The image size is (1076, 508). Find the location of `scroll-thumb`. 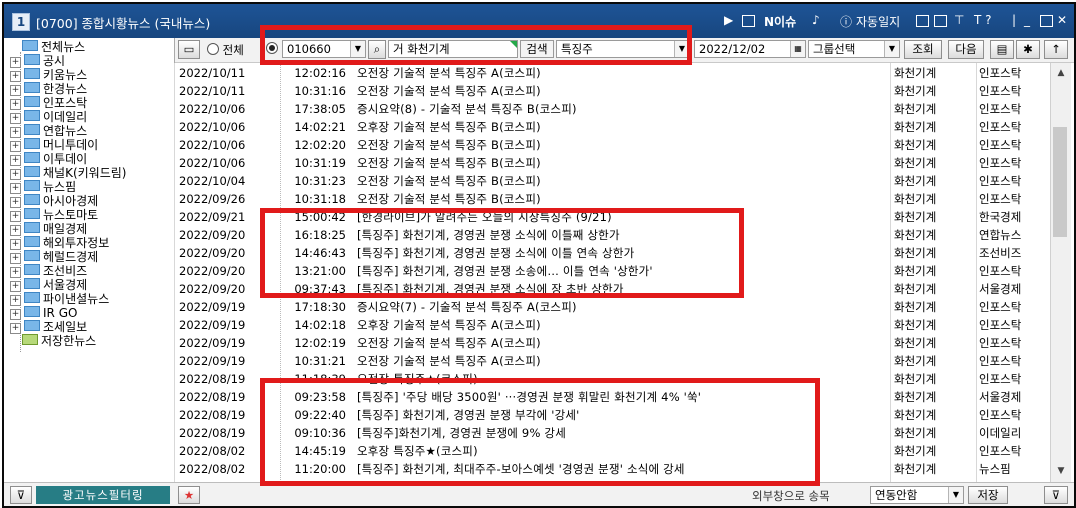

scroll-thumb is located at coordinates (1060, 182).